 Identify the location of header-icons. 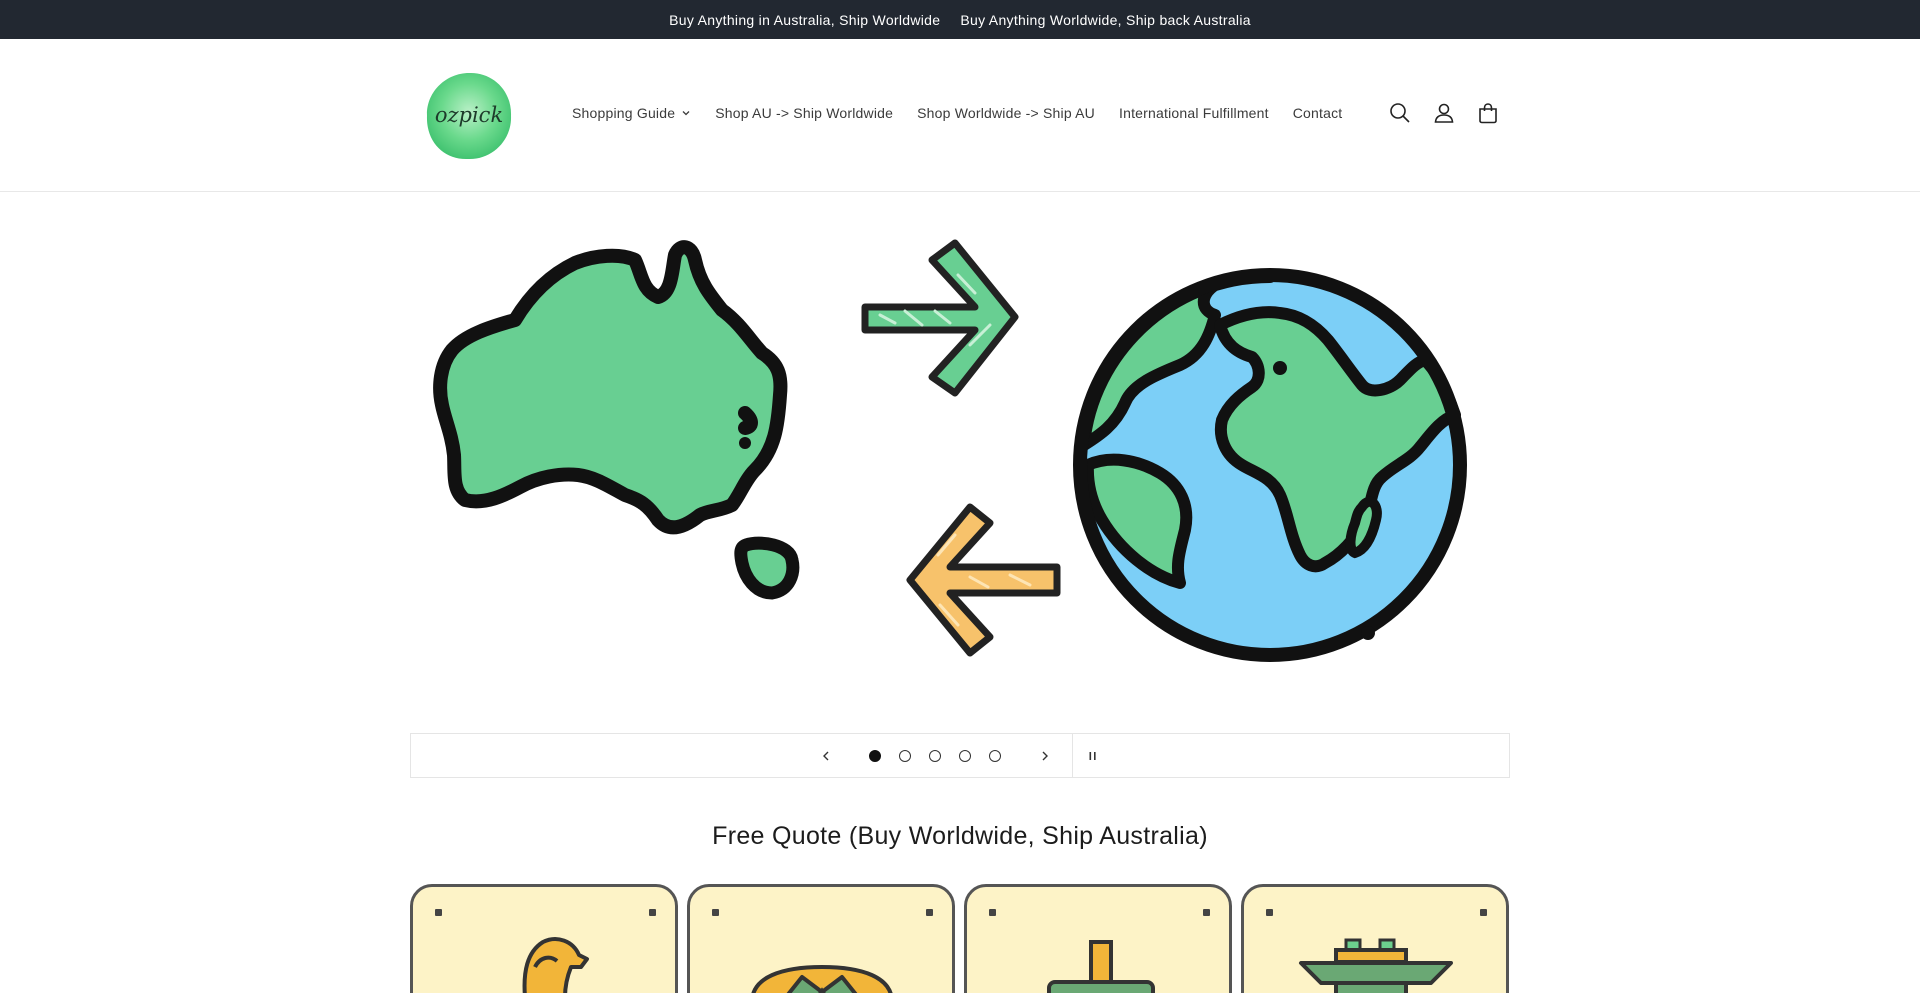
(1444, 113).